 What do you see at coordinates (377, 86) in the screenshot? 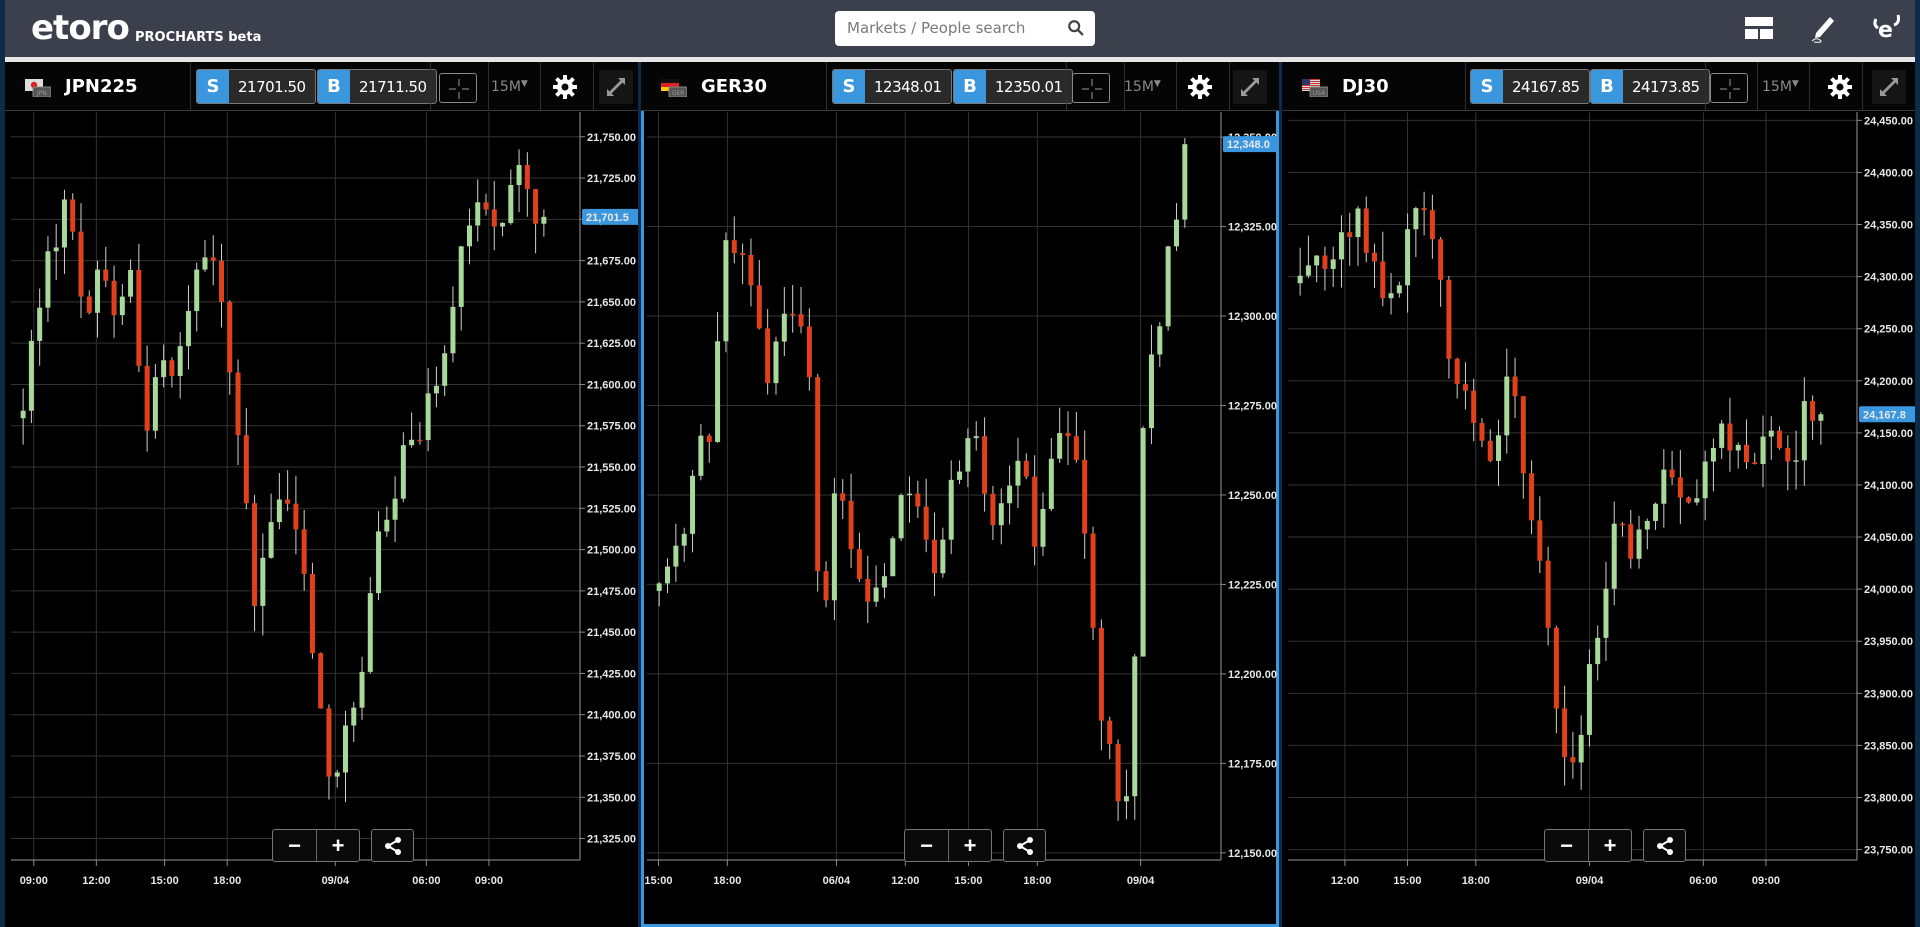
I see `buy-button: B 21711.50` at bounding box center [377, 86].